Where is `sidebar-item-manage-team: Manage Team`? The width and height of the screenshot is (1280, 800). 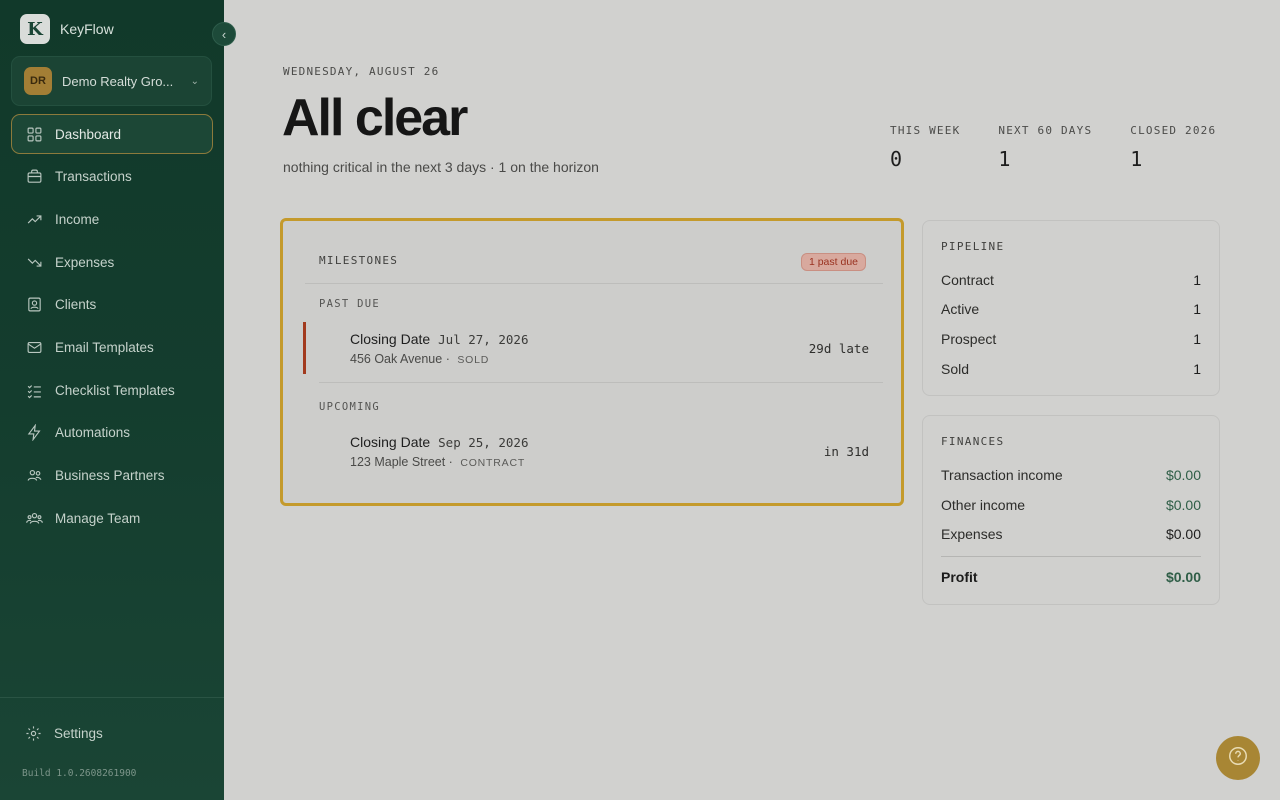 sidebar-item-manage-team: Manage Team is located at coordinates (112, 518).